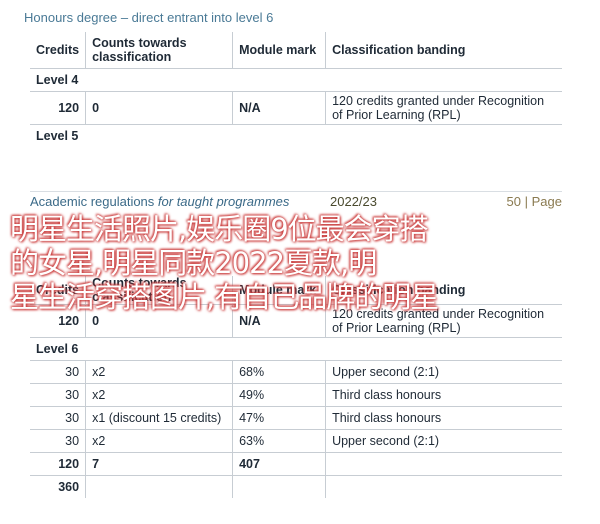  What do you see at coordinates (193, 263) in the screenshot?
I see `overlay-line-2: 的女星,明星同款2022夏款,明` at bounding box center [193, 263].